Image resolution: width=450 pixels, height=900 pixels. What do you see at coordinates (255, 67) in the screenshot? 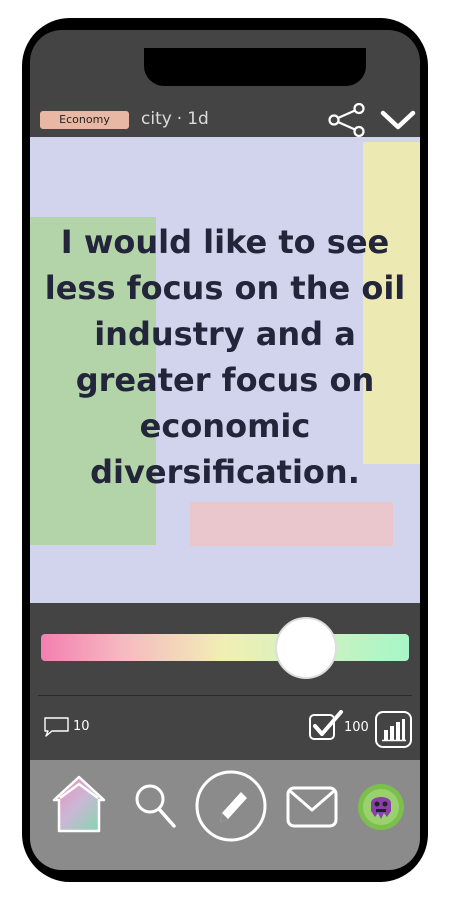
I see `phone-notch` at bounding box center [255, 67].